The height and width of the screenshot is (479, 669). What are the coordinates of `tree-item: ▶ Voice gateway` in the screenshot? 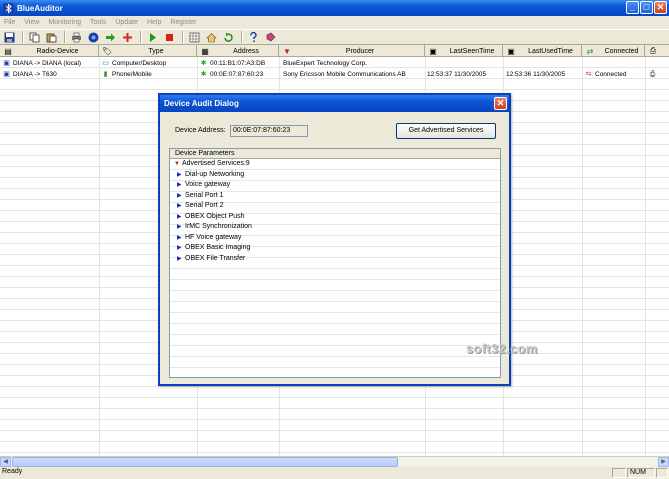 It's located at (203, 185).